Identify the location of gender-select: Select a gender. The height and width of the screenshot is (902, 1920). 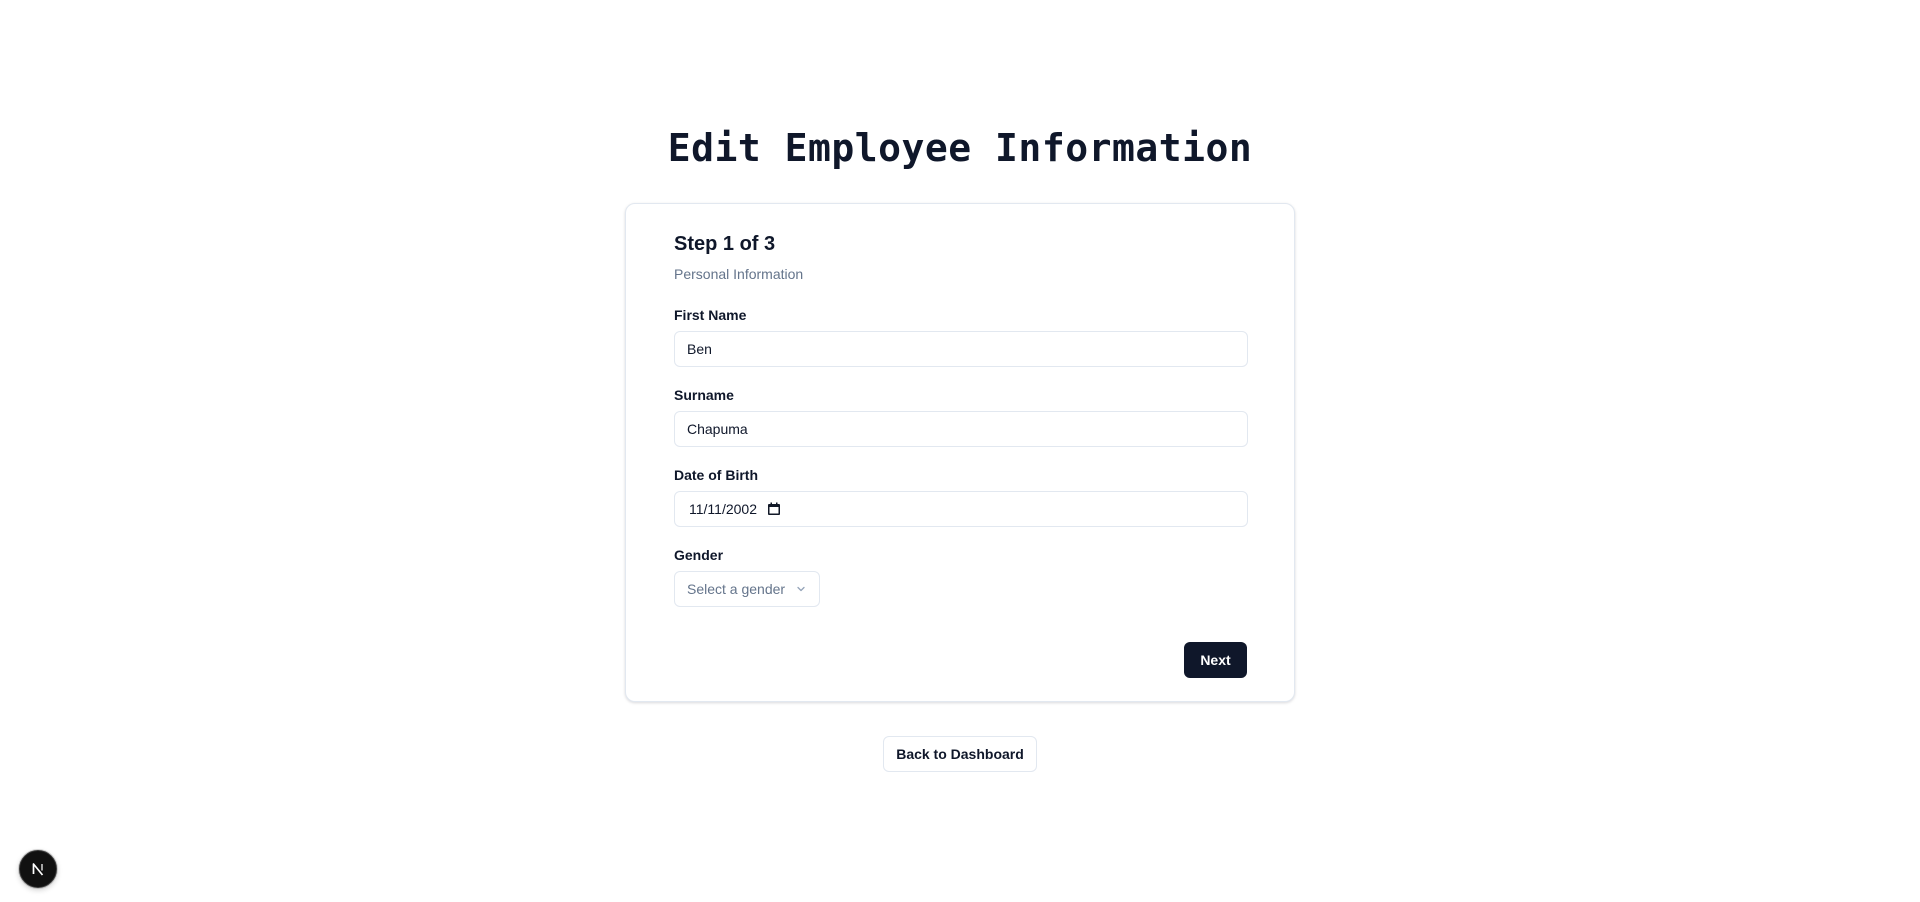
(747, 589).